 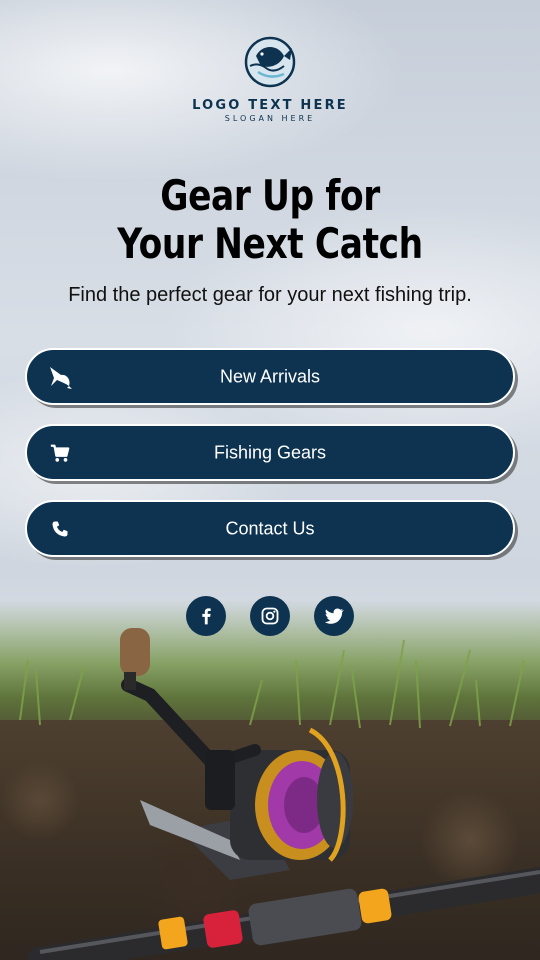 I want to click on instagram-button, so click(x=270, y=616).